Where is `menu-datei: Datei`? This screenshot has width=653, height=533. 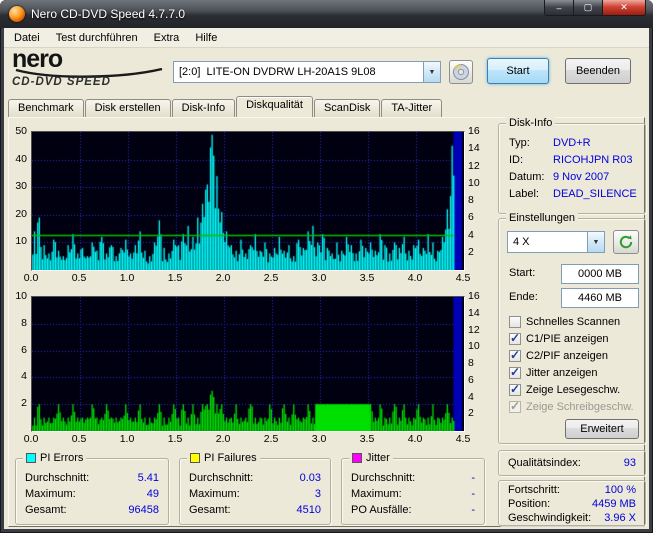
menu-datei: Datei is located at coordinates (27, 38).